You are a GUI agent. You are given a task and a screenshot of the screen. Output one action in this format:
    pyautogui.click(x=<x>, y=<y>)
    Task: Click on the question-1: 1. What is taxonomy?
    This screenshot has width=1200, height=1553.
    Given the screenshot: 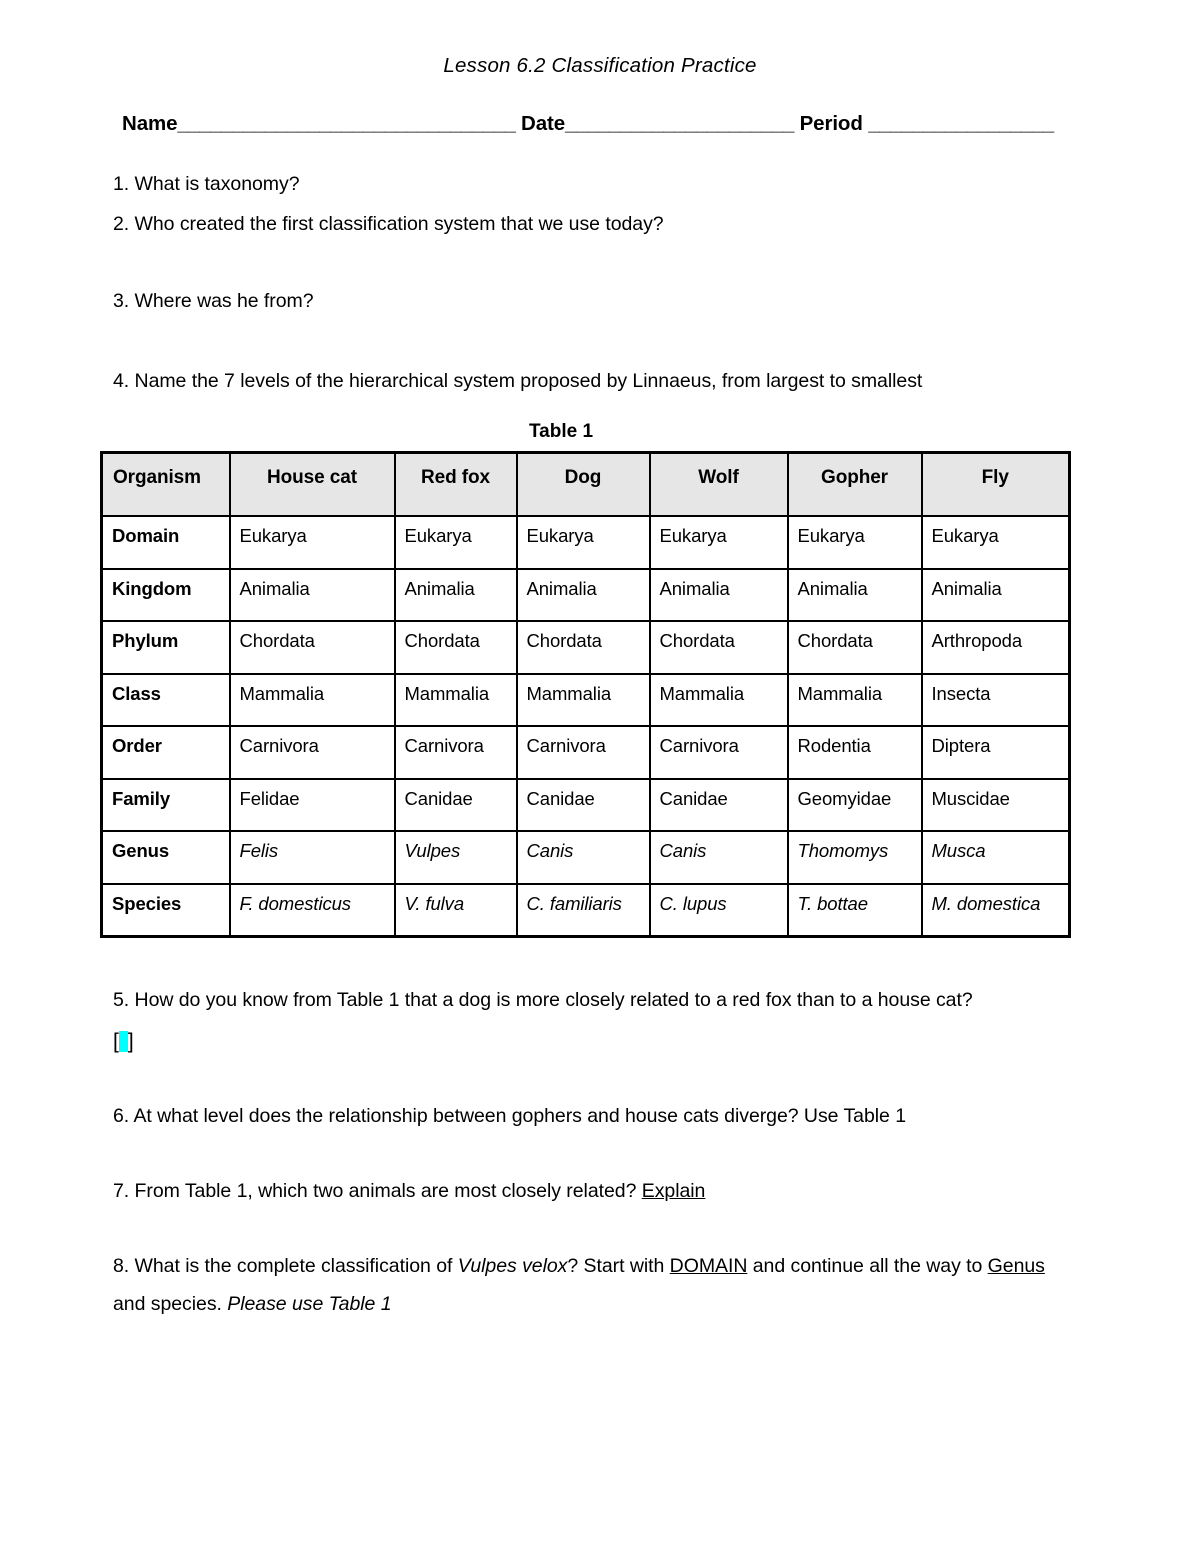 What is the action you would take?
    pyautogui.click(x=206, y=184)
    